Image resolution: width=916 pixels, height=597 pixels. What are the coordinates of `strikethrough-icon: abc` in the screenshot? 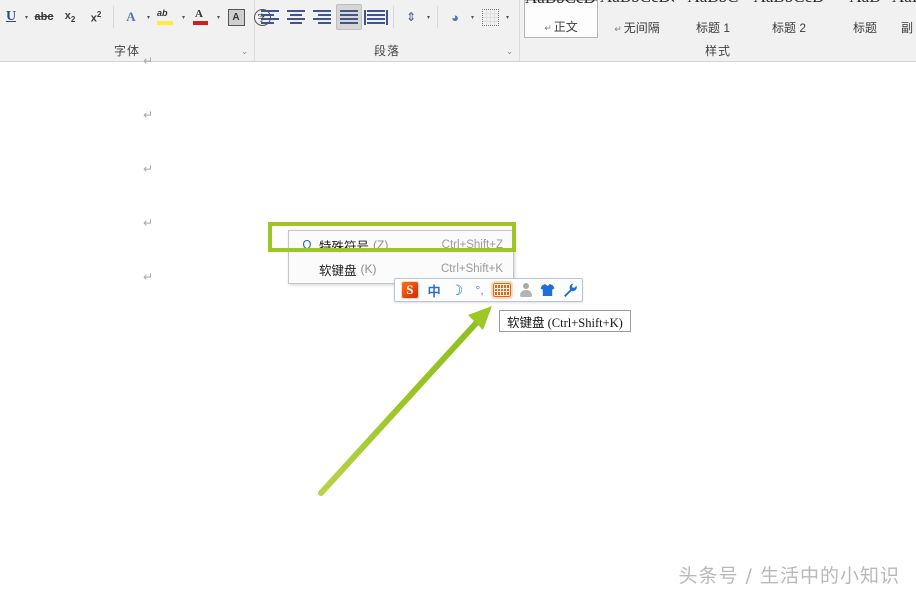 It's located at (44, 17).